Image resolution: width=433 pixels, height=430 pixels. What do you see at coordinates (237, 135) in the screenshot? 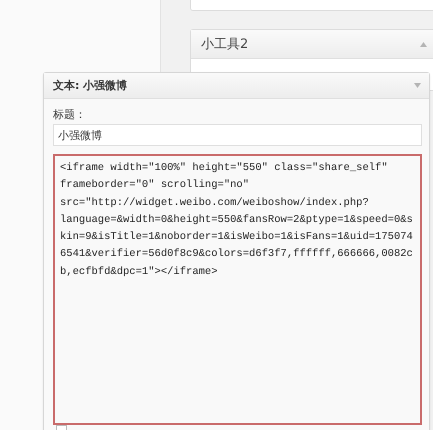
I see `title-input-field: 小强微博` at bounding box center [237, 135].